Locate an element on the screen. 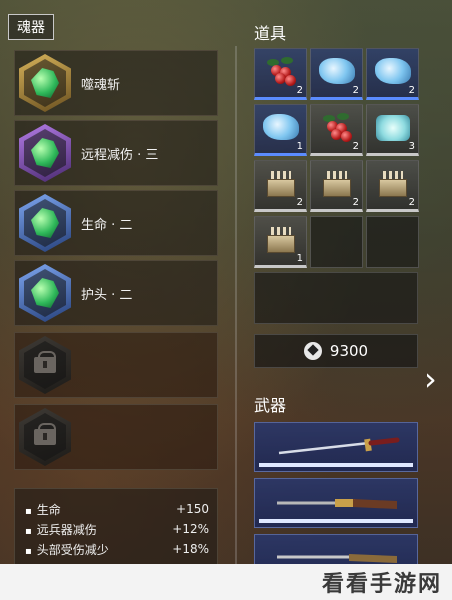 This screenshot has width=452, height=600. watermark-banner: 看看手游网 is located at coordinates (226, 582).